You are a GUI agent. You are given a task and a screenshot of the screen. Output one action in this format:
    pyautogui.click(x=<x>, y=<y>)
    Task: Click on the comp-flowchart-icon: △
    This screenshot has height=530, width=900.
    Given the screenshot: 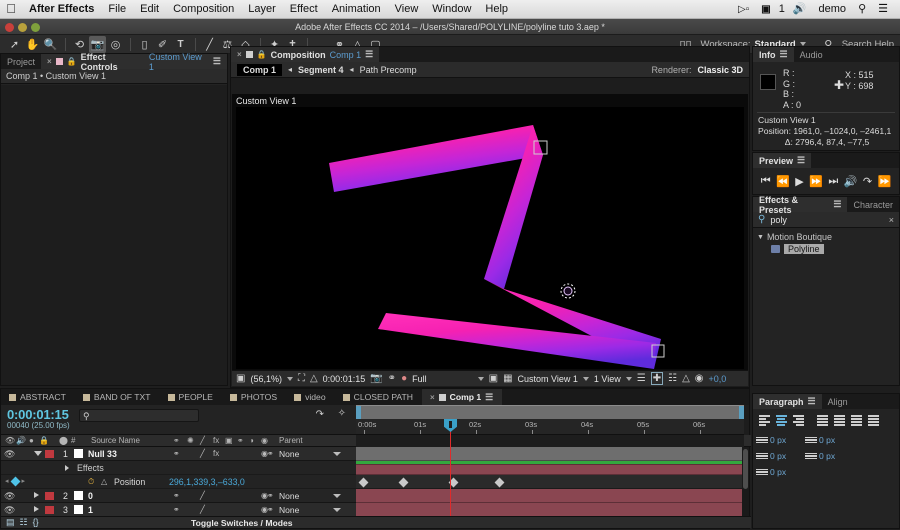 What is the action you would take?
    pyautogui.click(x=686, y=378)
    